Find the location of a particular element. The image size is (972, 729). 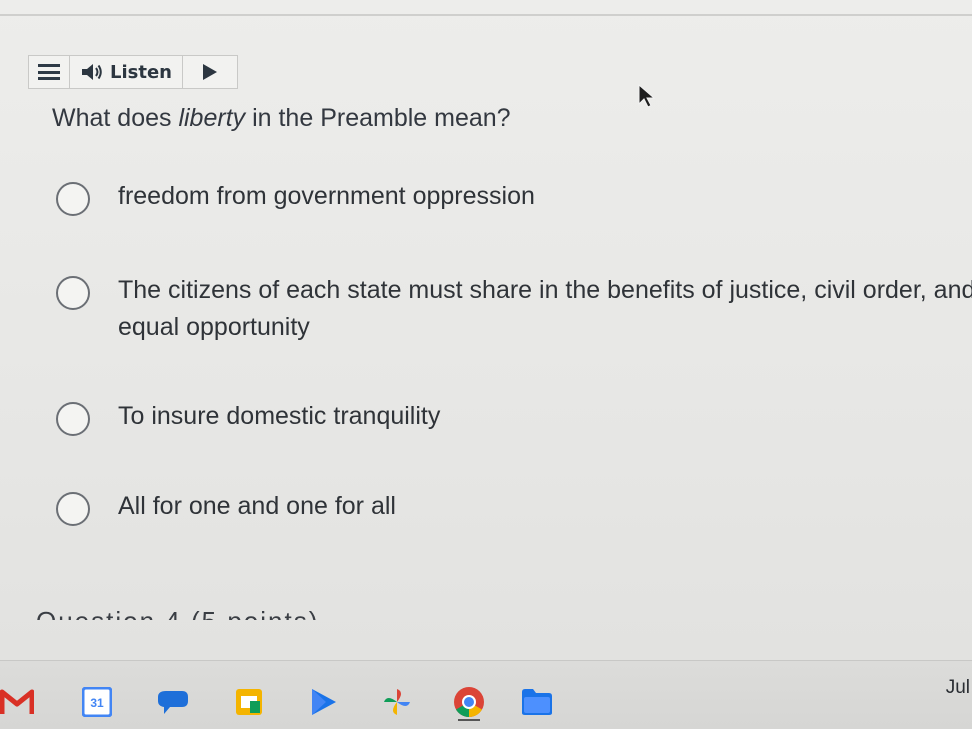

os-shelf: 31 Jul is located at coordinates (486, 694).